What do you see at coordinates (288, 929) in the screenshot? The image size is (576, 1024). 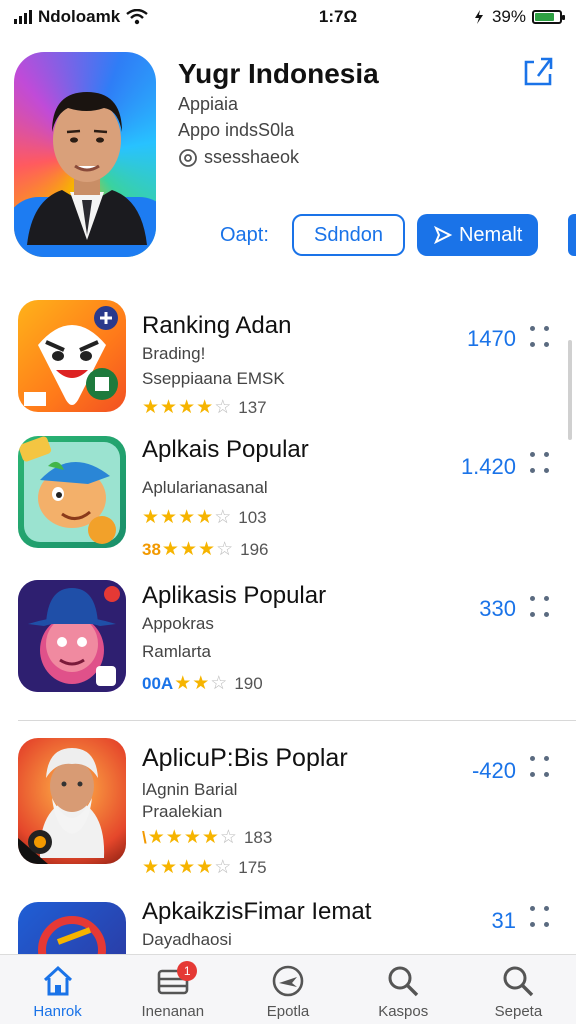 I see `list-item: ApkaikzisFimar Iemat Dayadhaosi 31` at bounding box center [288, 929].